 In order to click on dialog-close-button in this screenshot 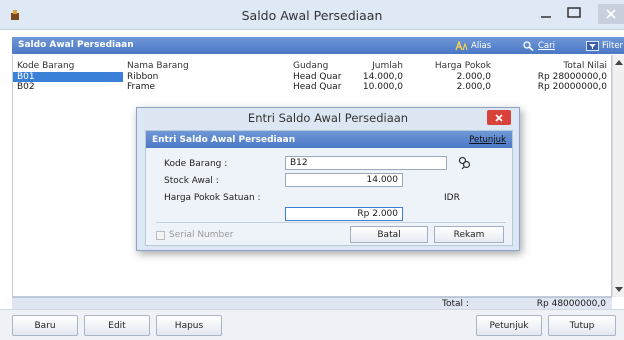, I will do `click(499, 117)`.